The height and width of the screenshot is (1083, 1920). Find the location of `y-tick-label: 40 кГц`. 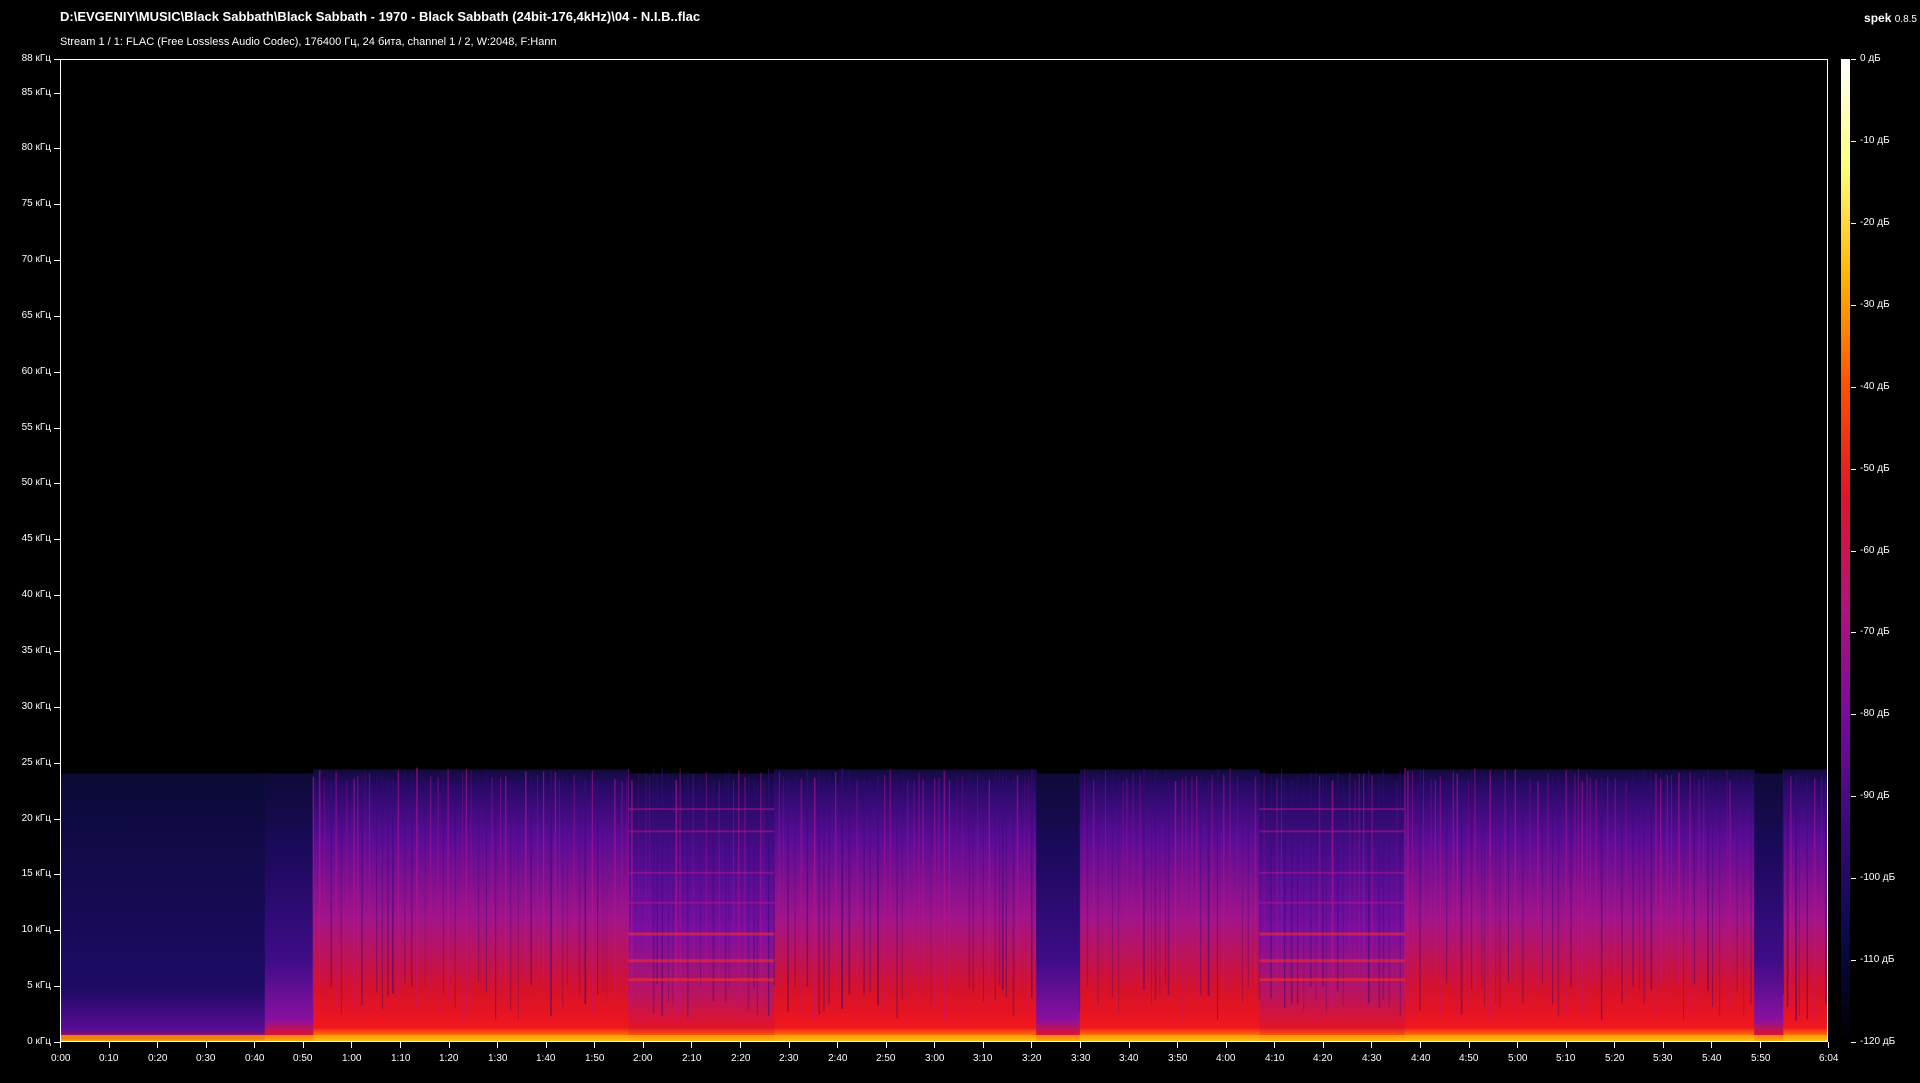

y-tick-label: 40 кГц is located at coordinates (36, 594).